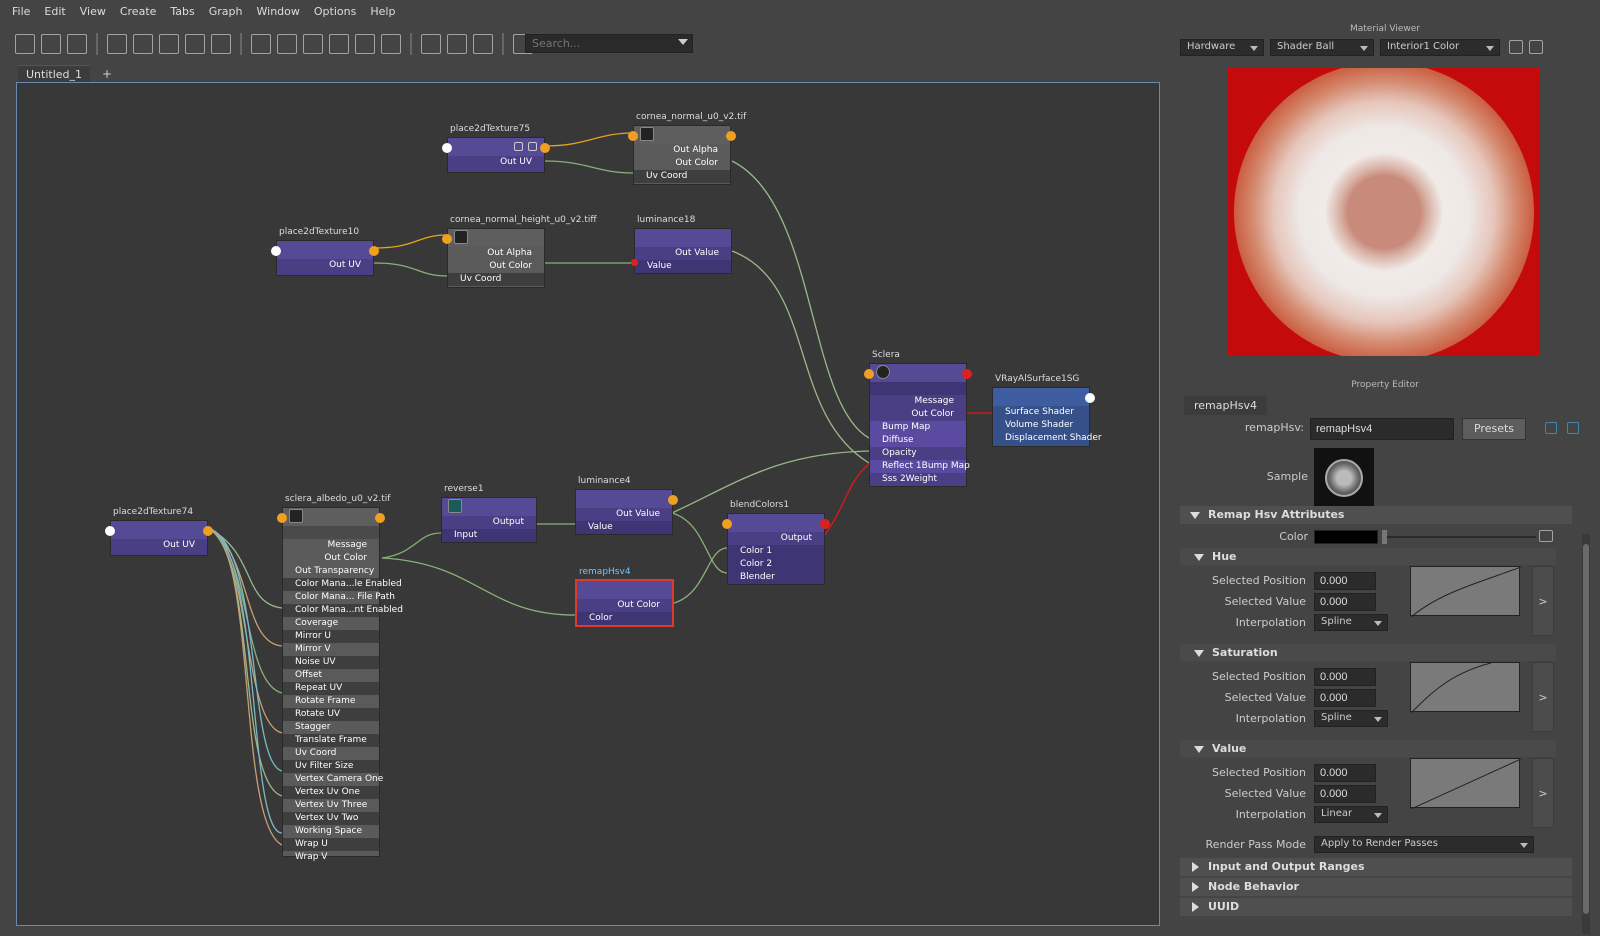 The width and height of the screenshot is (1600, 936). What do you see at coordinates (1543, 793) in the screenshot?
I see `value-expand-button: >` at bounding box center [1543, 793].